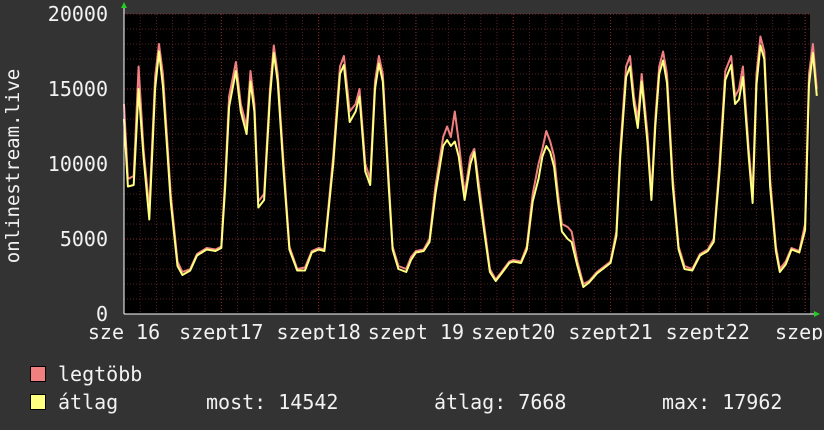 The image size is (824, 430). What do you see at coordinates (124, 5) in the screenshot?
I see `y-axis-arrow` at bounding box center [124, 5].